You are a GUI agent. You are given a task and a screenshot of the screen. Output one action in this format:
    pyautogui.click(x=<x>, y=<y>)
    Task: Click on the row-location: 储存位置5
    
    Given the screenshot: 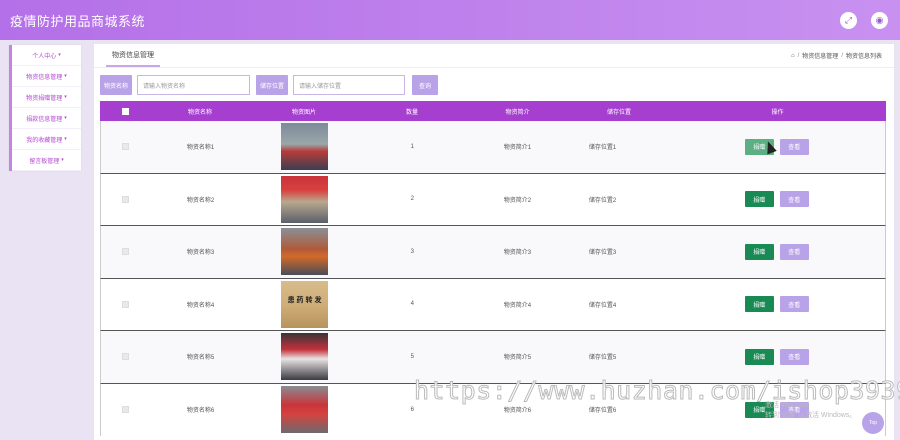 What is the action you would take?
    pyautogui.click(x=602, y=358)
    